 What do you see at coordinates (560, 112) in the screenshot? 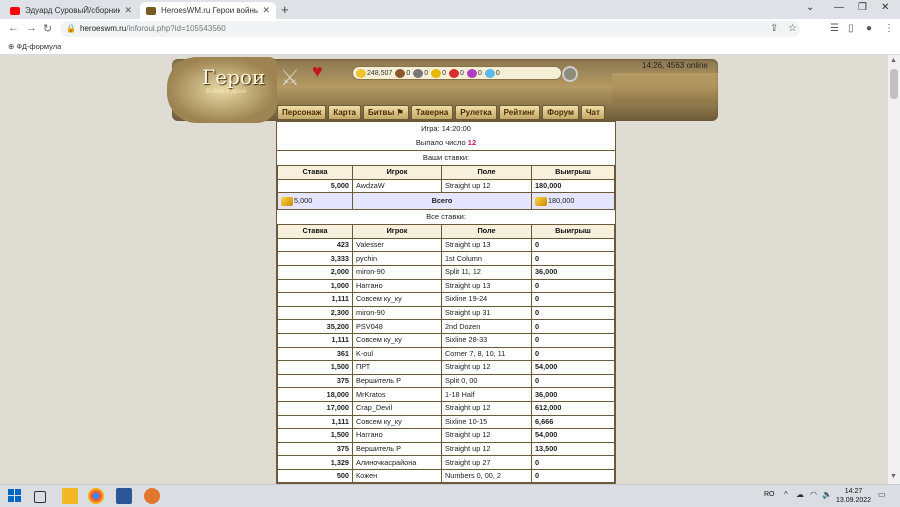
I see `menu-forum: Форум` at bounding box center [560, 112].